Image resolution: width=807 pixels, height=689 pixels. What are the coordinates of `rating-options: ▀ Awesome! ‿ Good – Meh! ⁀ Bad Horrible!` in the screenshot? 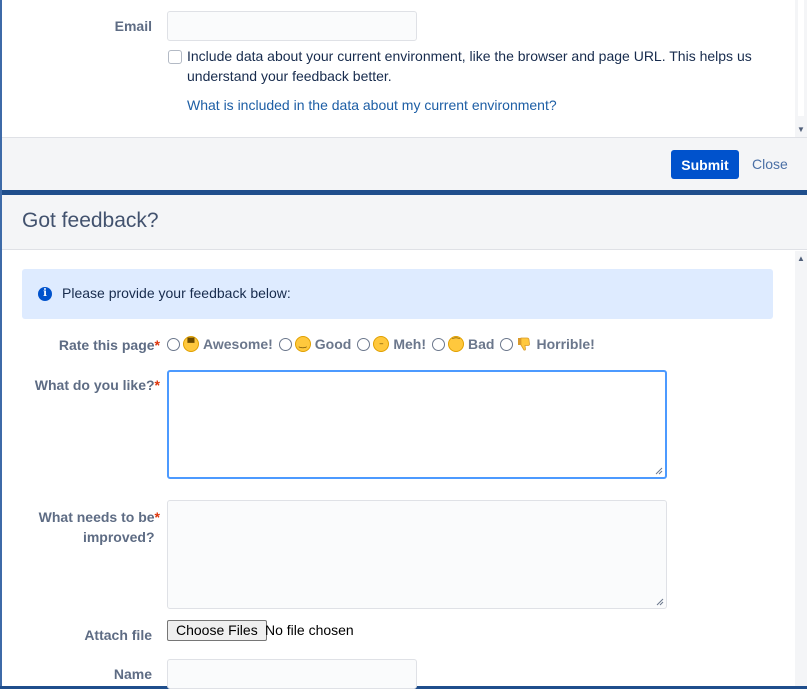 It's located at (384, 344).